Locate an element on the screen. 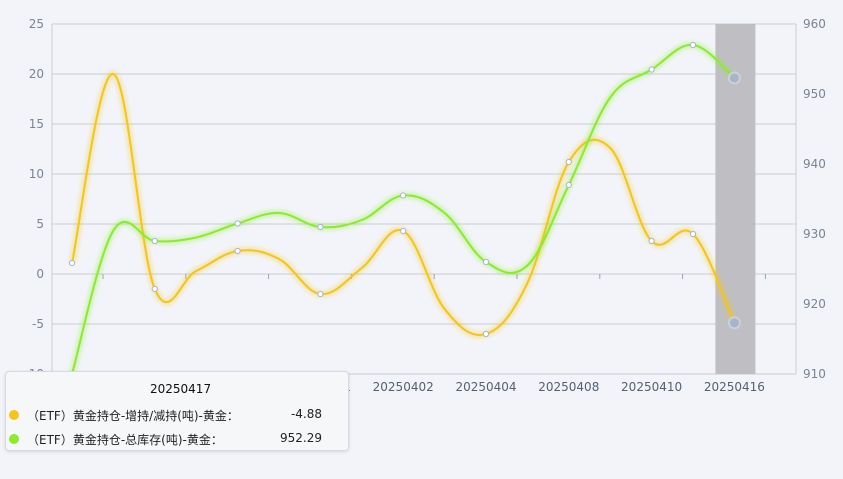  y-right-tick-label: 950 is located at coordinates (814, 94).